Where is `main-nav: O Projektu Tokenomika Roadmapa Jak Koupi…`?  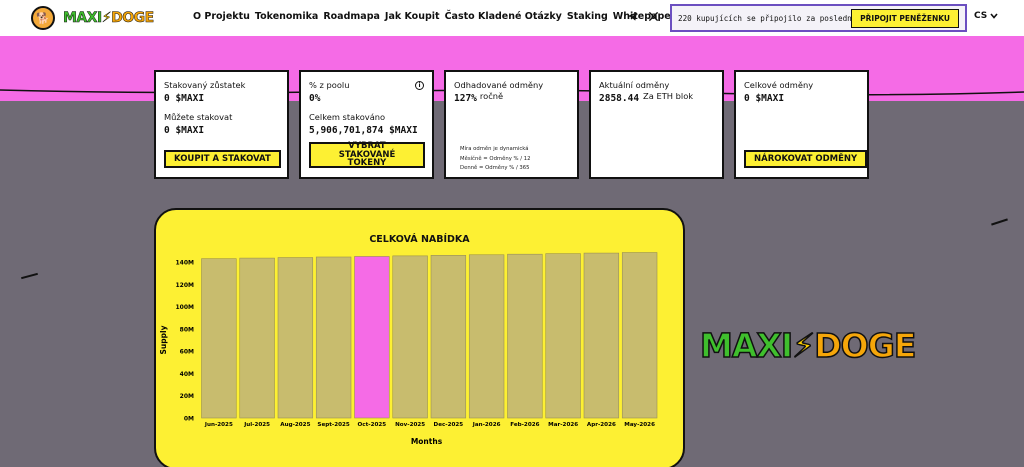
main-nav: O Projektu Tokenomika Roadmapa Jak Koupi… is located at coordinates (434, 16).